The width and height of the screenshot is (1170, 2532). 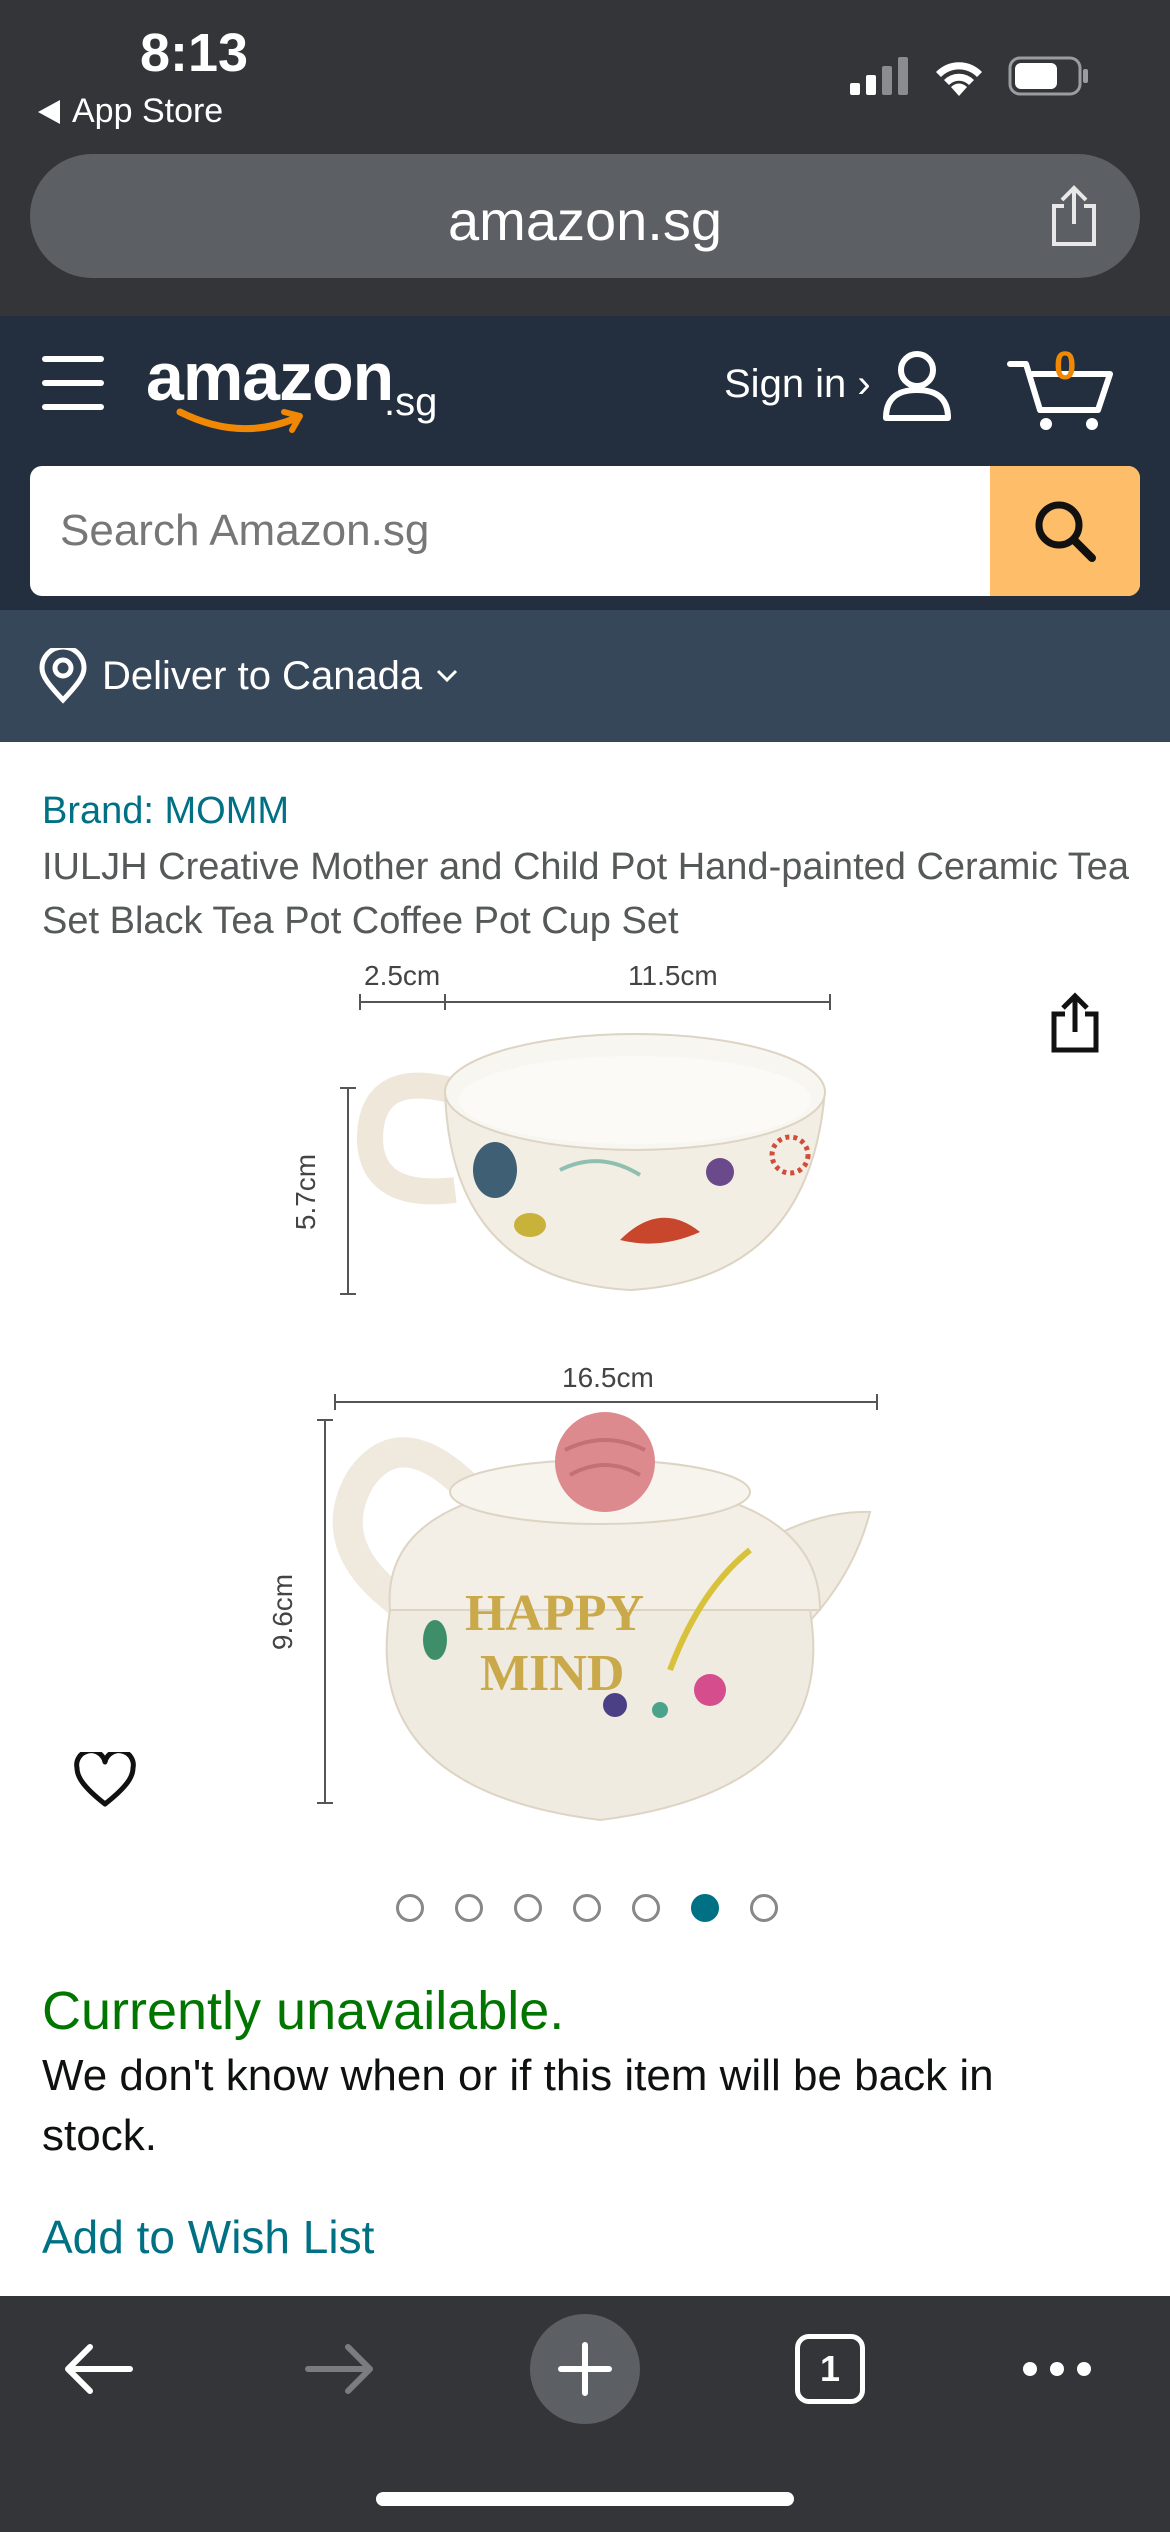 I want to click on status-icons, so click(x=970, y=76).